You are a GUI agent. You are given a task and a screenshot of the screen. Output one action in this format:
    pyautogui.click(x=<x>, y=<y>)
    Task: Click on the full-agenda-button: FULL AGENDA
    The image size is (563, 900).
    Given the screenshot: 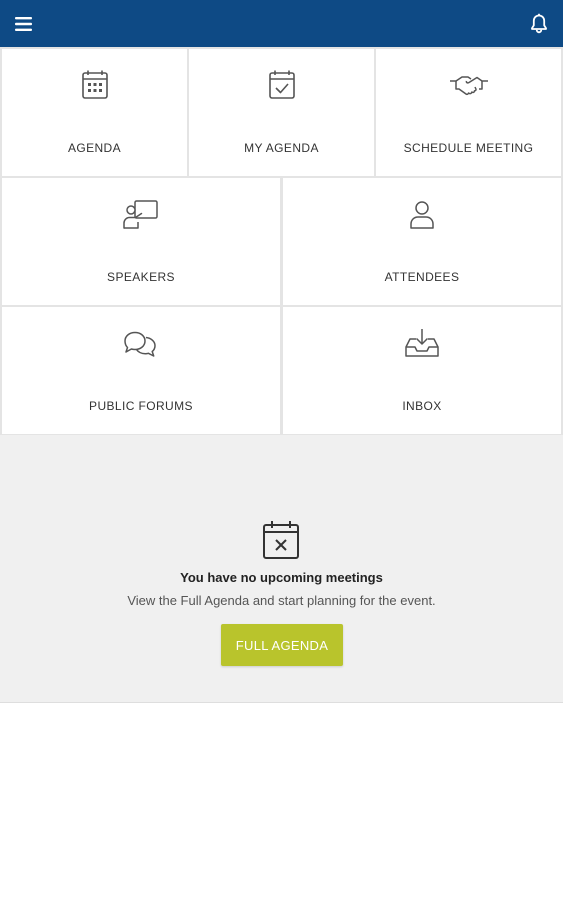 What is the action you would take?
    pyautogui.click(x=282, y=645)
    